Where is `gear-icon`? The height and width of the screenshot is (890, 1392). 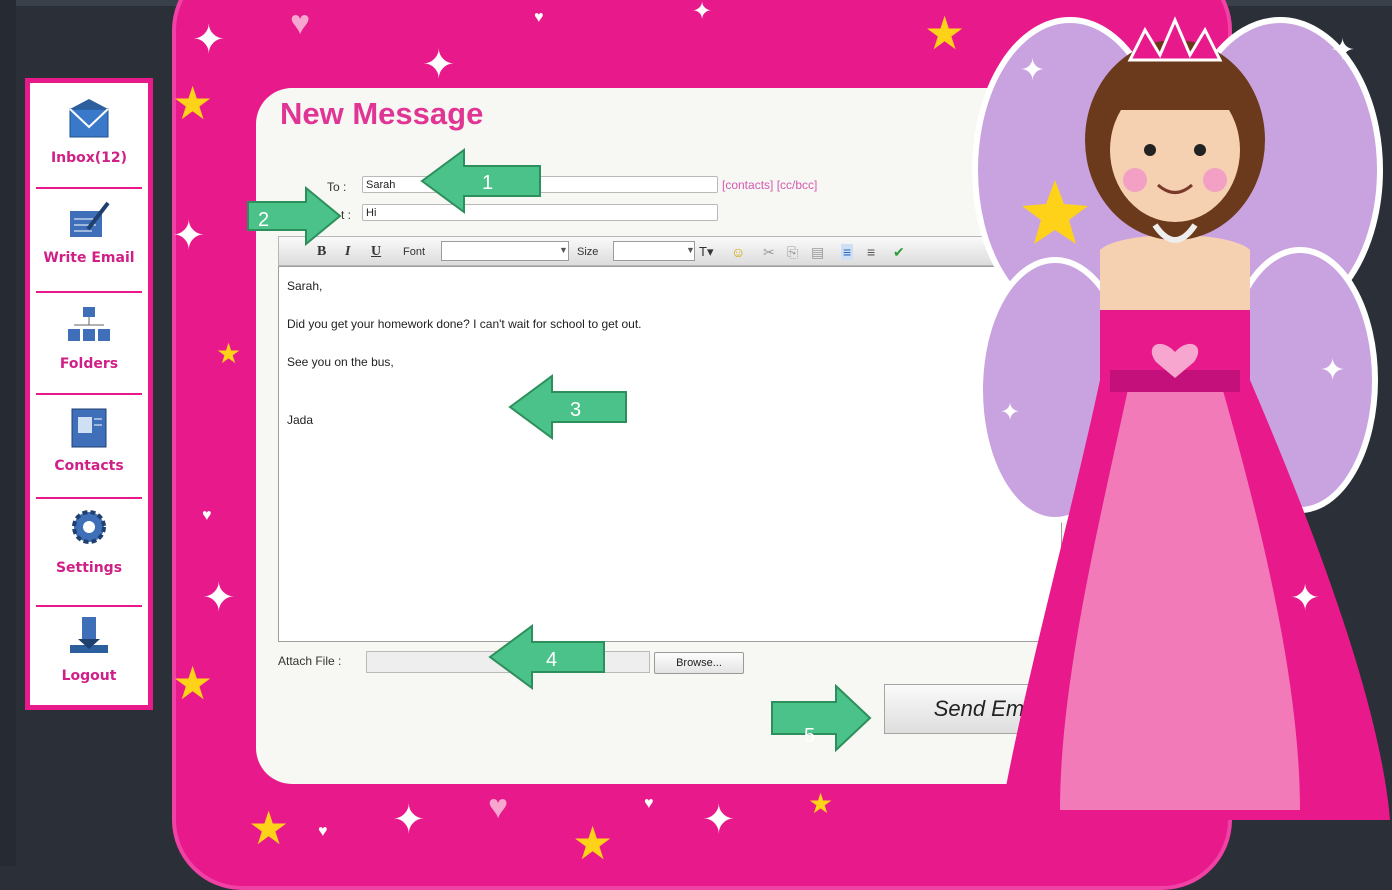 gear-icon is located at coordinates (89, 527).